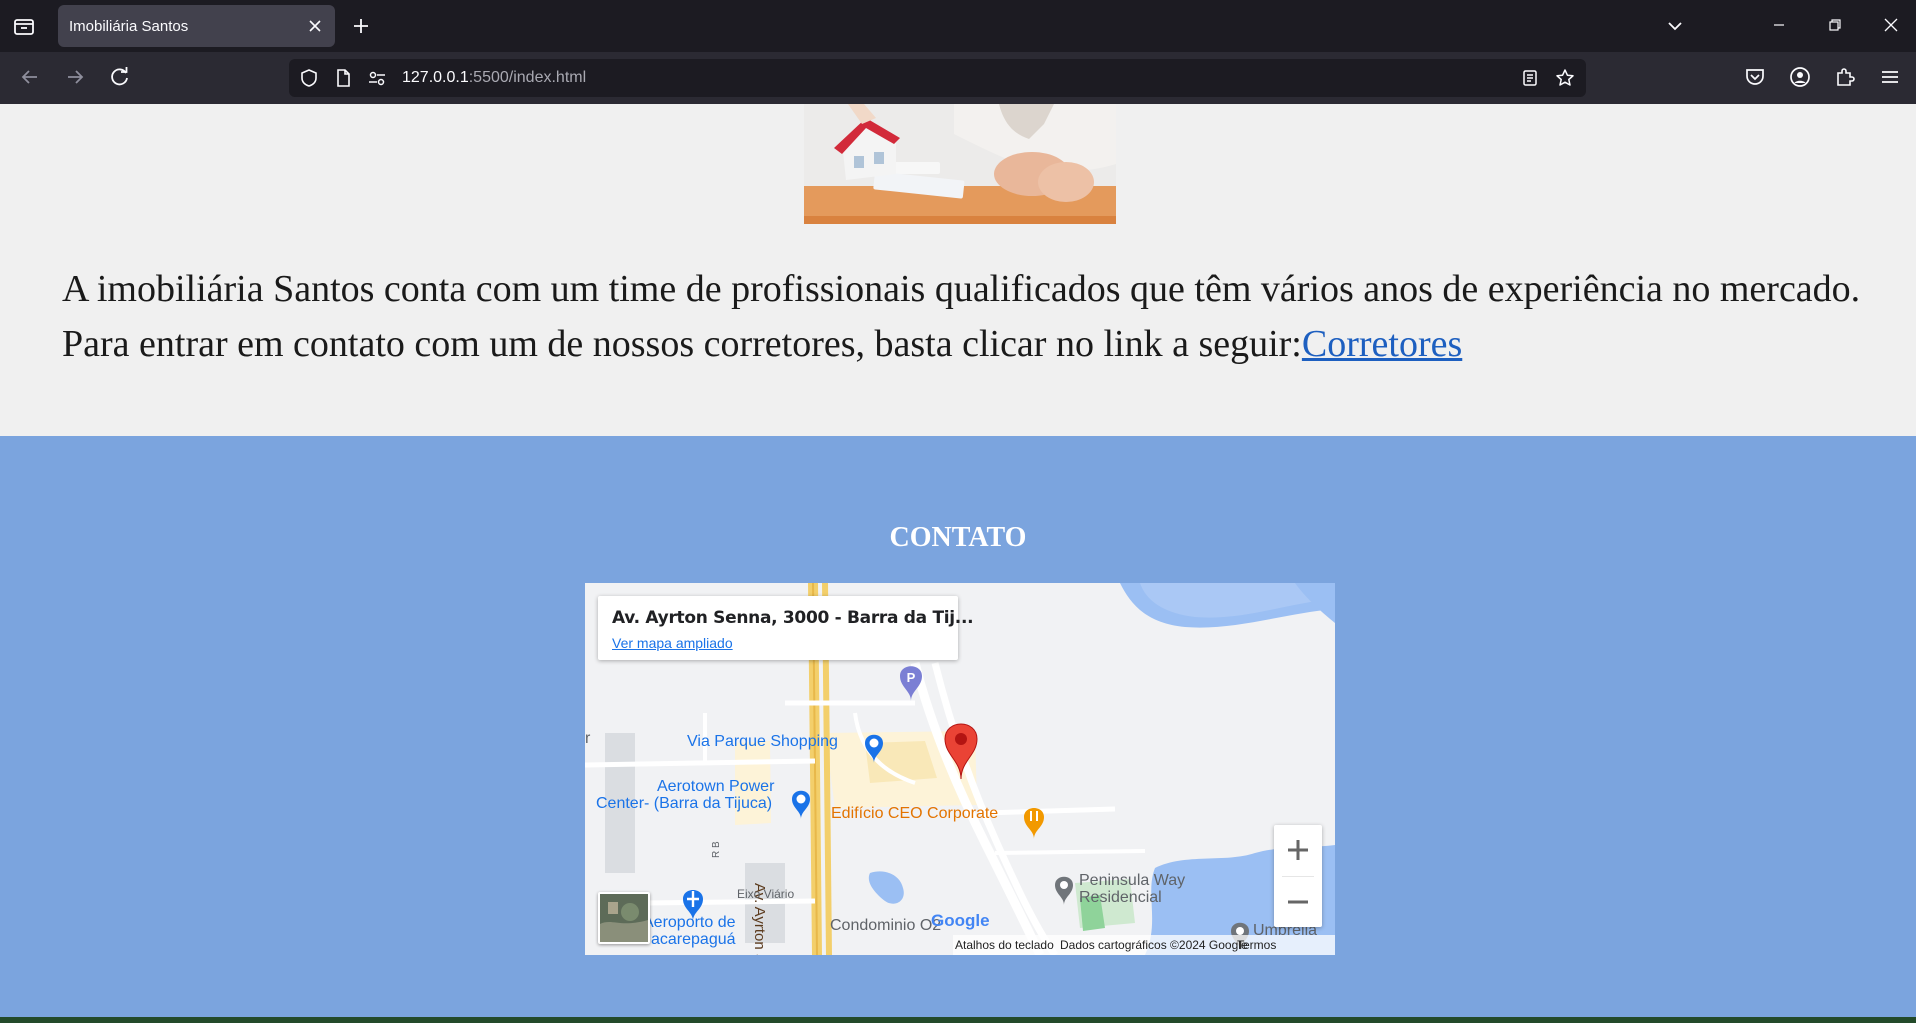 The width and height of the screenshot is (1916, 1023). I want to click on active-tab: Imobiliária Santos, so click(196, 26).